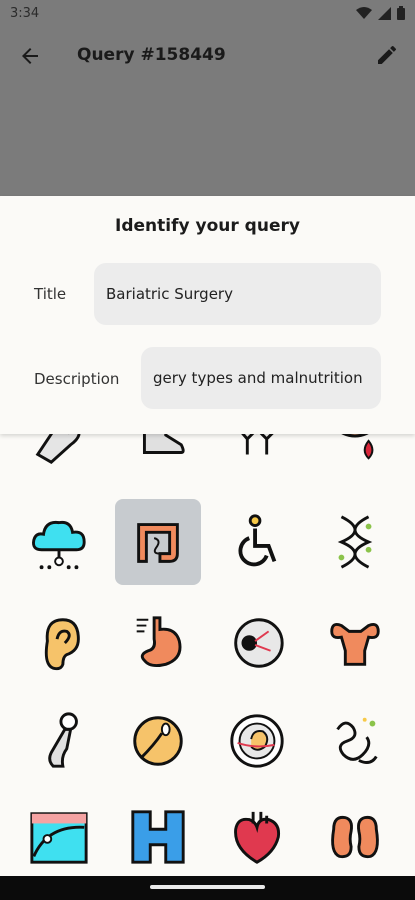  What do you see at coordinates (261, 378) in the screenshot?
I see `description-field: gery types and malnutrition` at bounding box center [261, 378].